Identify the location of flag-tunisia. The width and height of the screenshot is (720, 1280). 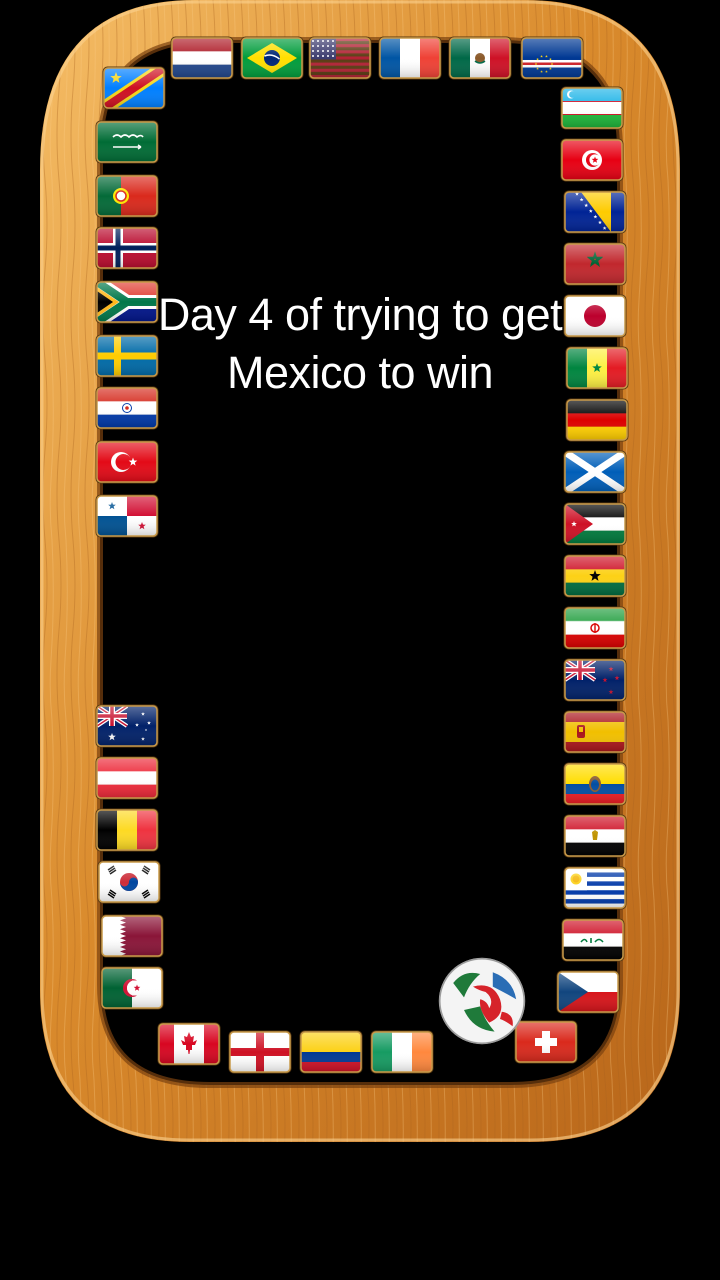
(592, 160).